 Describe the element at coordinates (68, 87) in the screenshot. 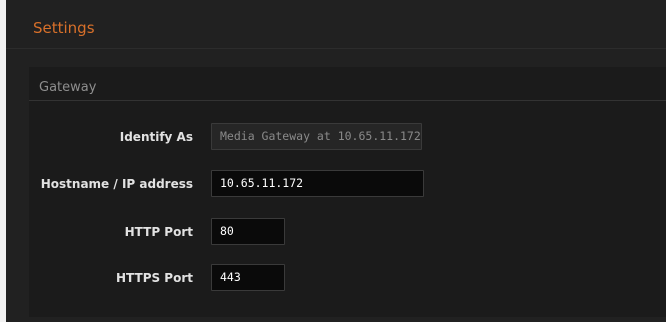

I see `gateway-section-title: Gateway` at that location.